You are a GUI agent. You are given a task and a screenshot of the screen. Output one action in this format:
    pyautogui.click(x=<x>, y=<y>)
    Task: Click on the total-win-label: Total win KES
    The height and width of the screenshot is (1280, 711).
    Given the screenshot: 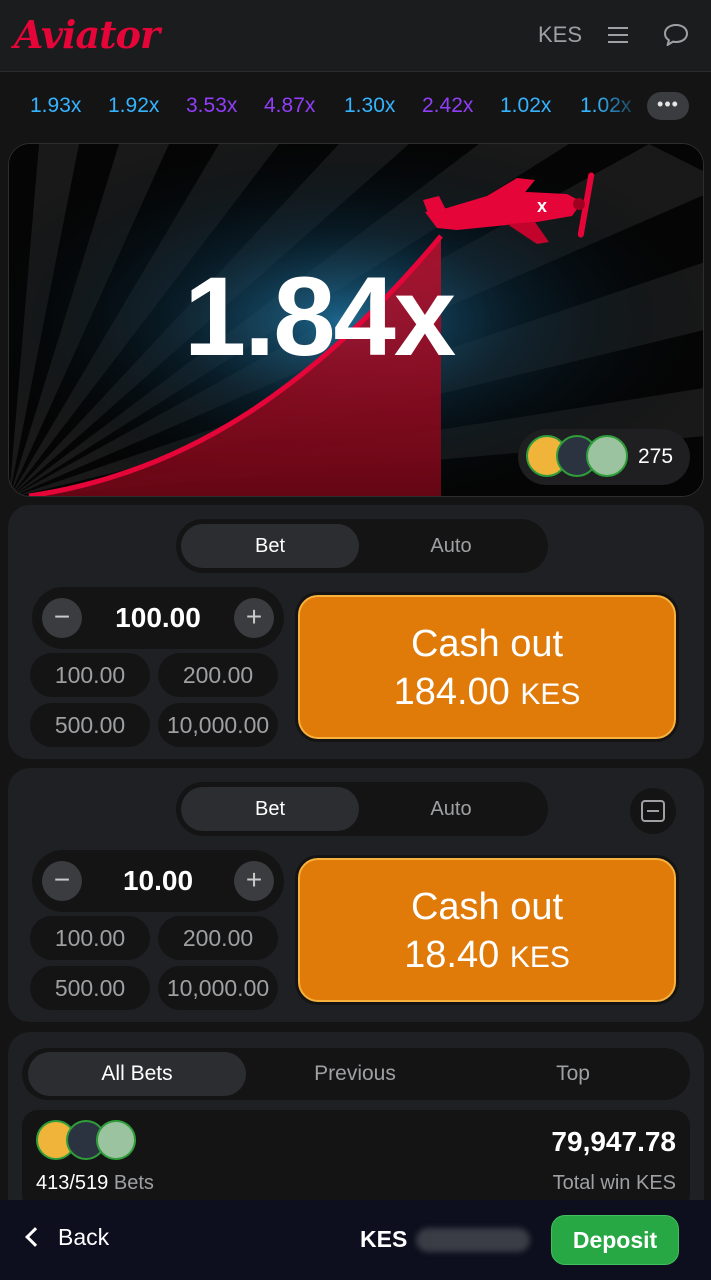 What is the action you would take?
    pyautogui.click(x=614, y=1183)
    